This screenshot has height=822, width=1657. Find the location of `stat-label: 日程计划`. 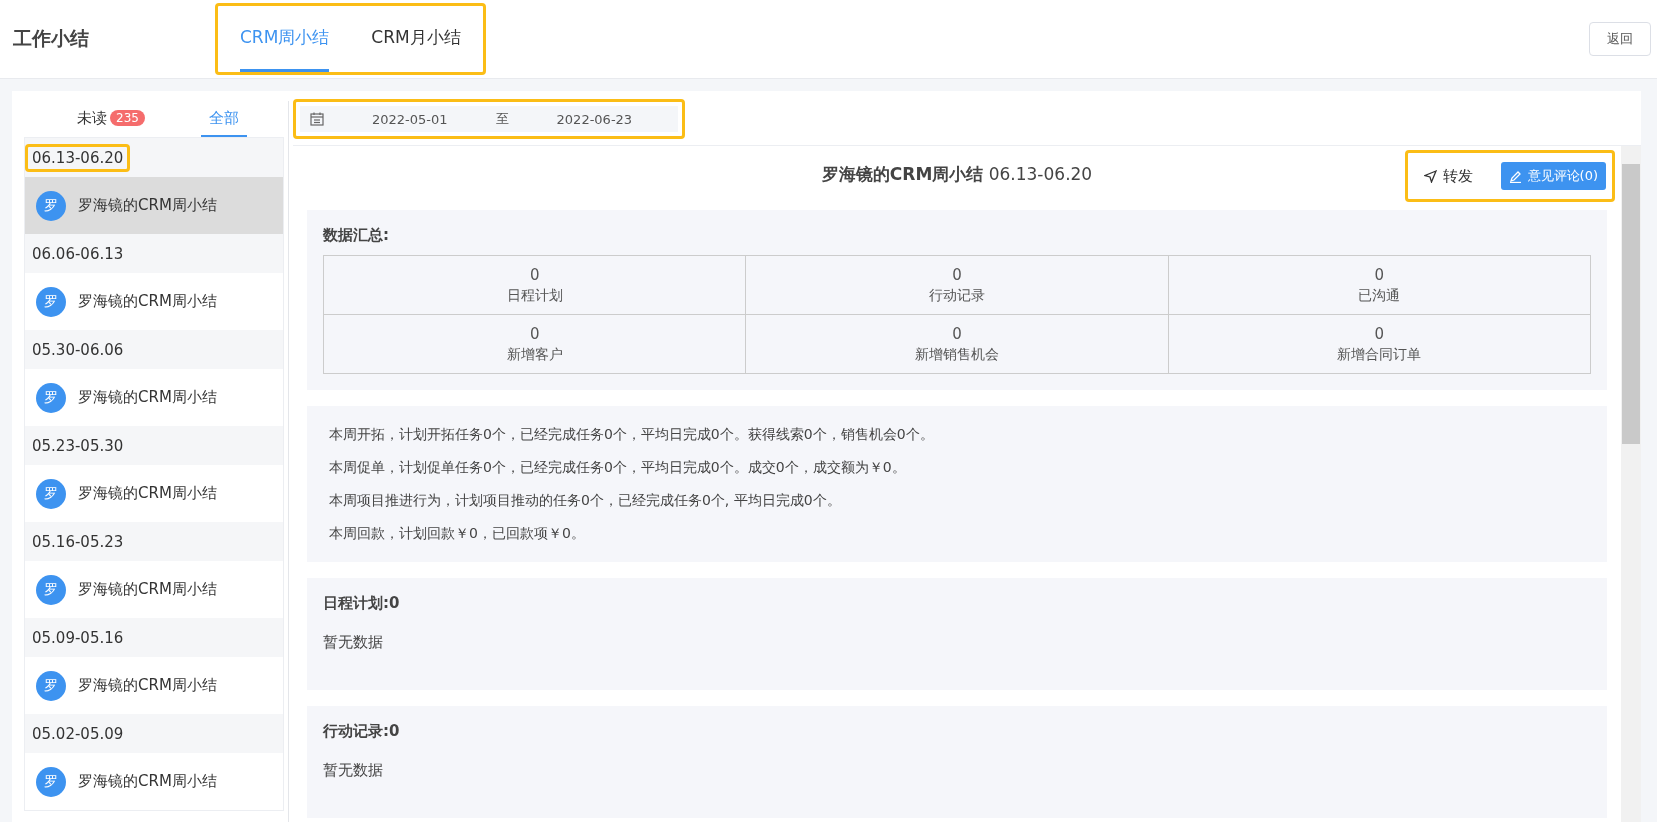

stat-label: 日程计划 is located at coordinates (534, 295).